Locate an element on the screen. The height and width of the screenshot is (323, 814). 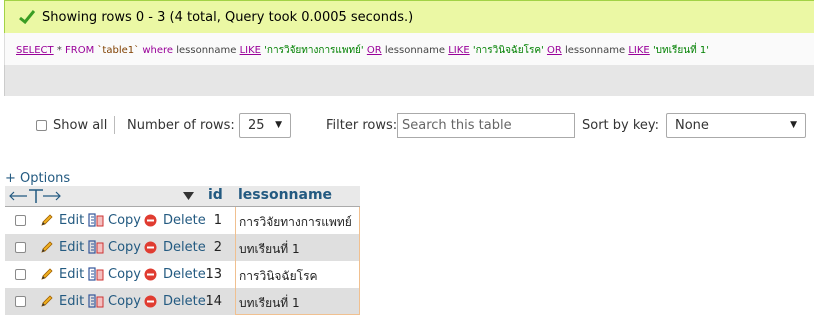
sort-by-key-select: None ▼ is located at coordinates (736, 125).